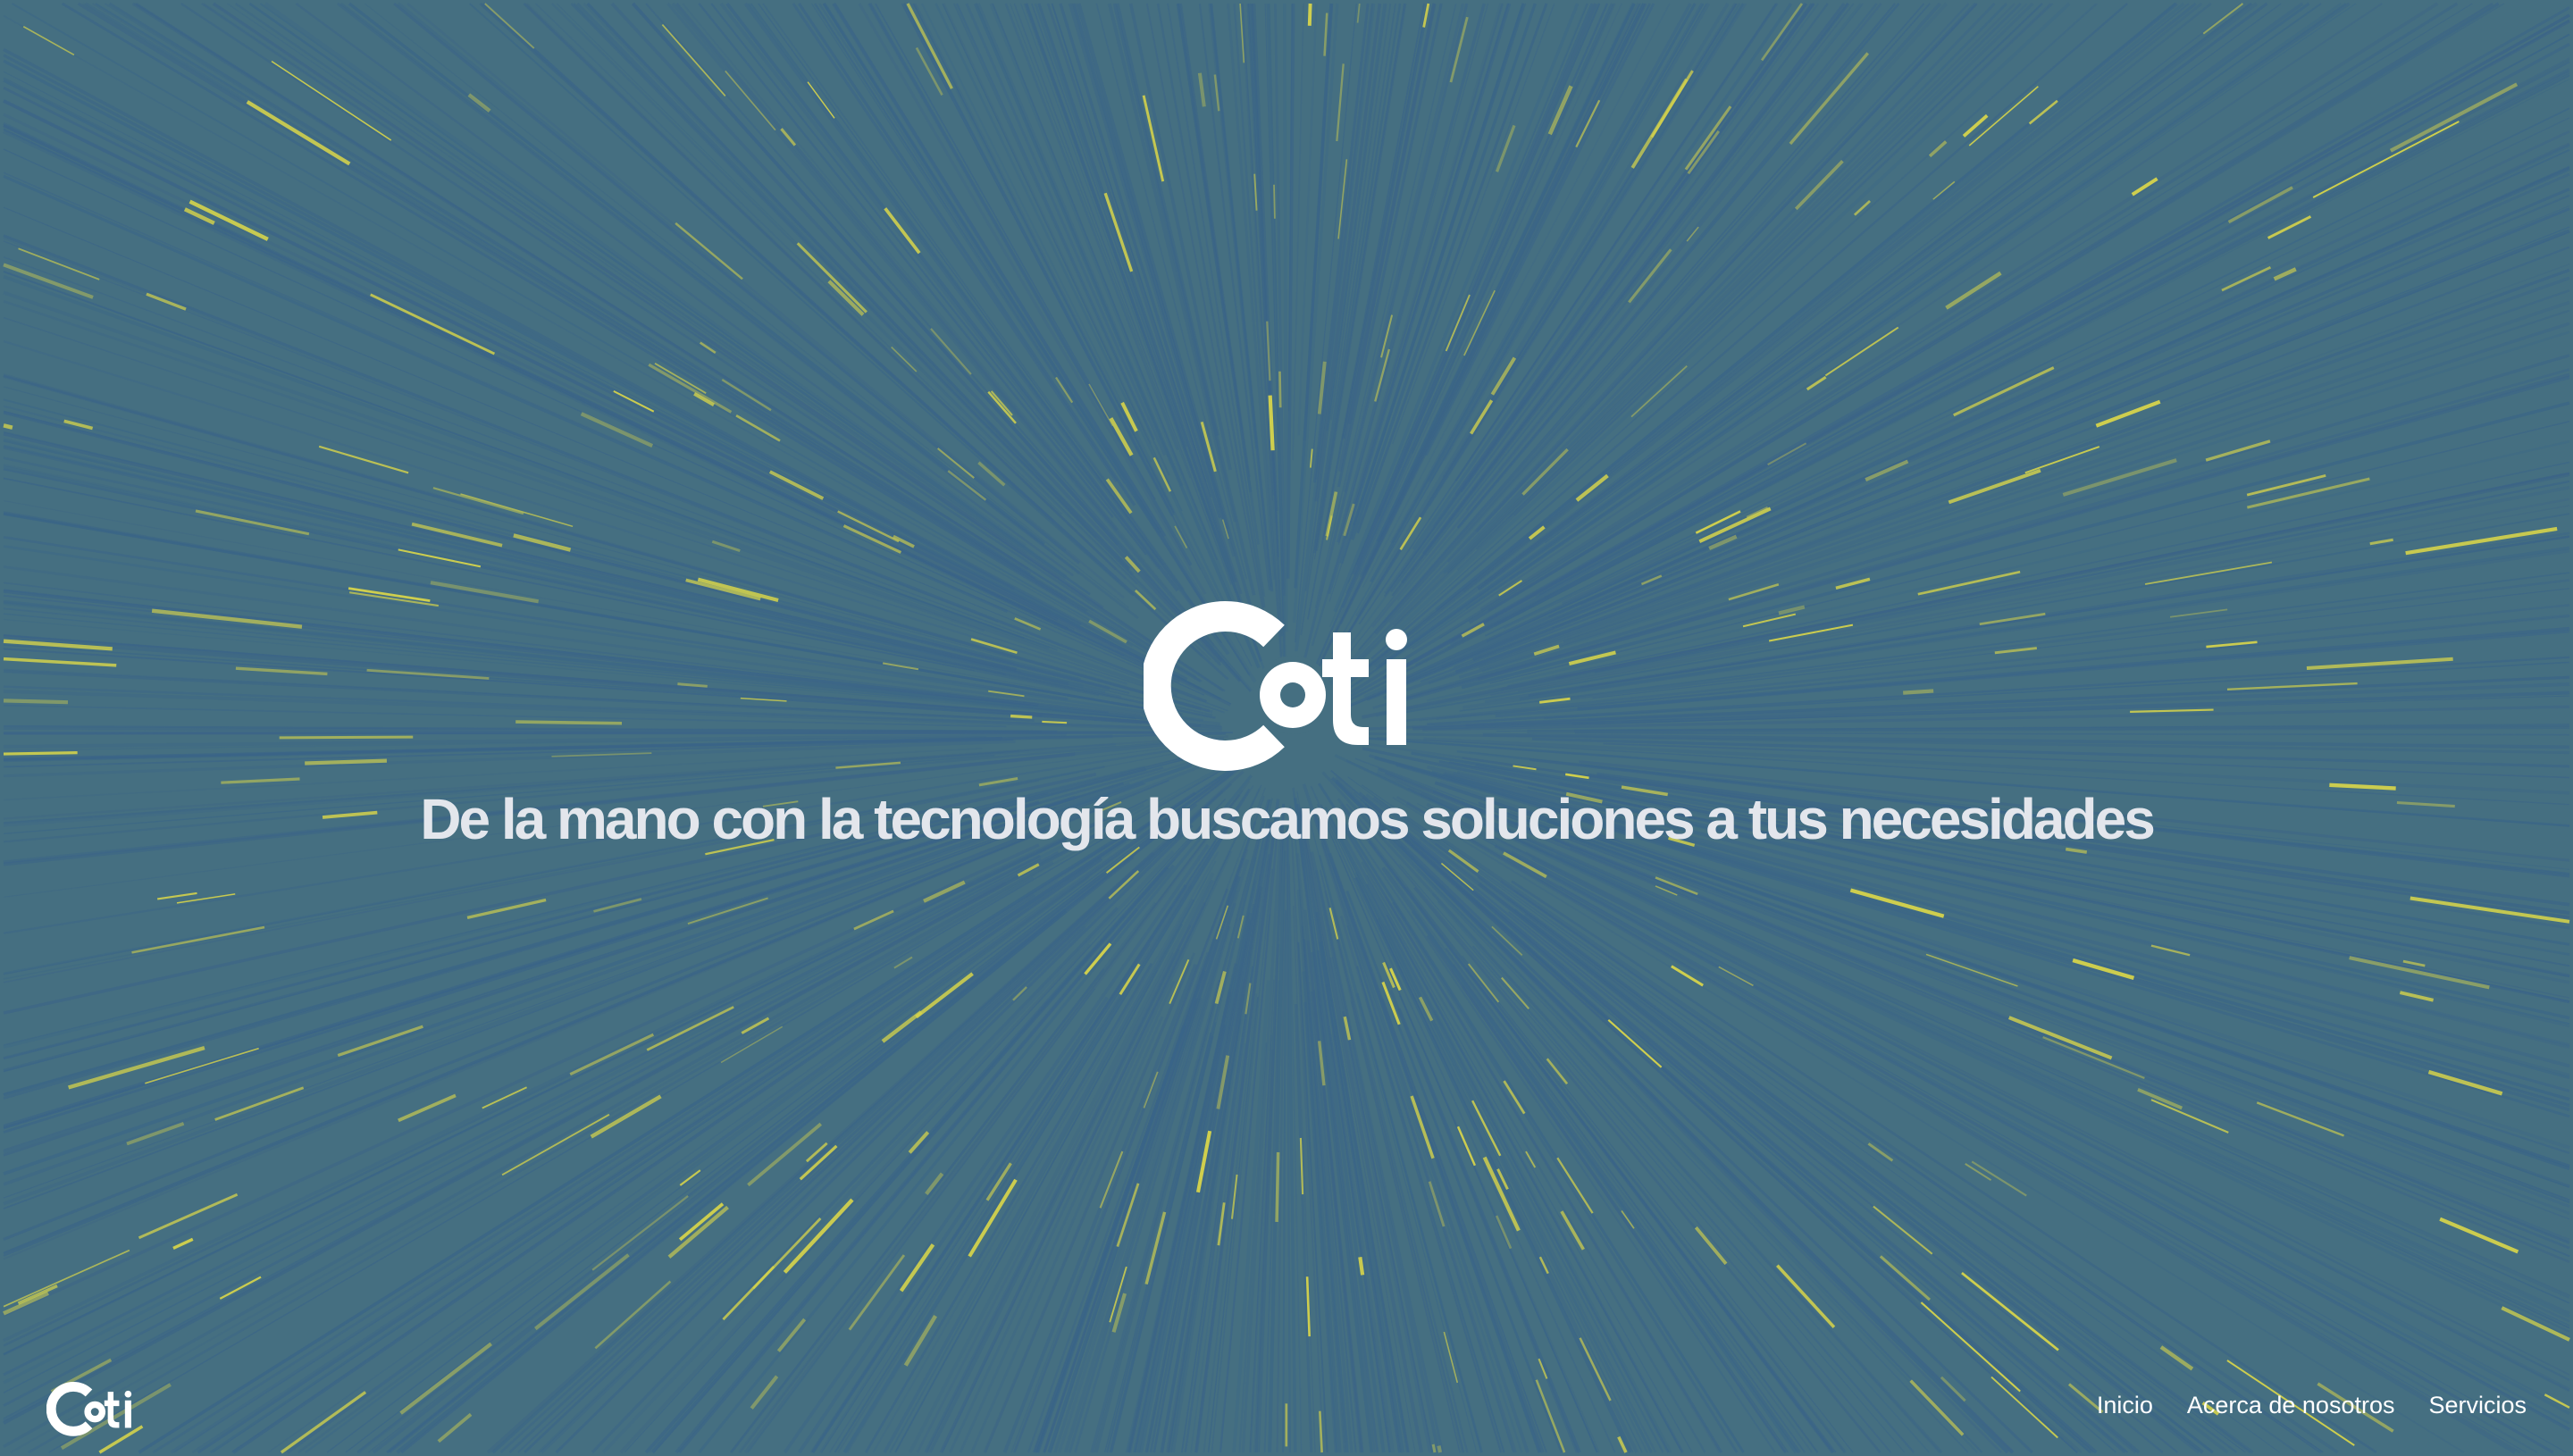  I want to click on nav-acerca-de-nosotros: Acerca de nosotros, so click(2291, 1405).